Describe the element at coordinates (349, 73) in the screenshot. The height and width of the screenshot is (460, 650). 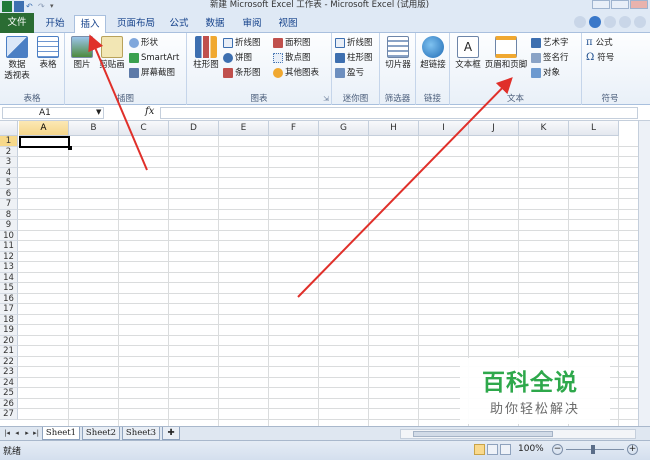
I see `sparkline-winloss-button: 盈亏` at that location.